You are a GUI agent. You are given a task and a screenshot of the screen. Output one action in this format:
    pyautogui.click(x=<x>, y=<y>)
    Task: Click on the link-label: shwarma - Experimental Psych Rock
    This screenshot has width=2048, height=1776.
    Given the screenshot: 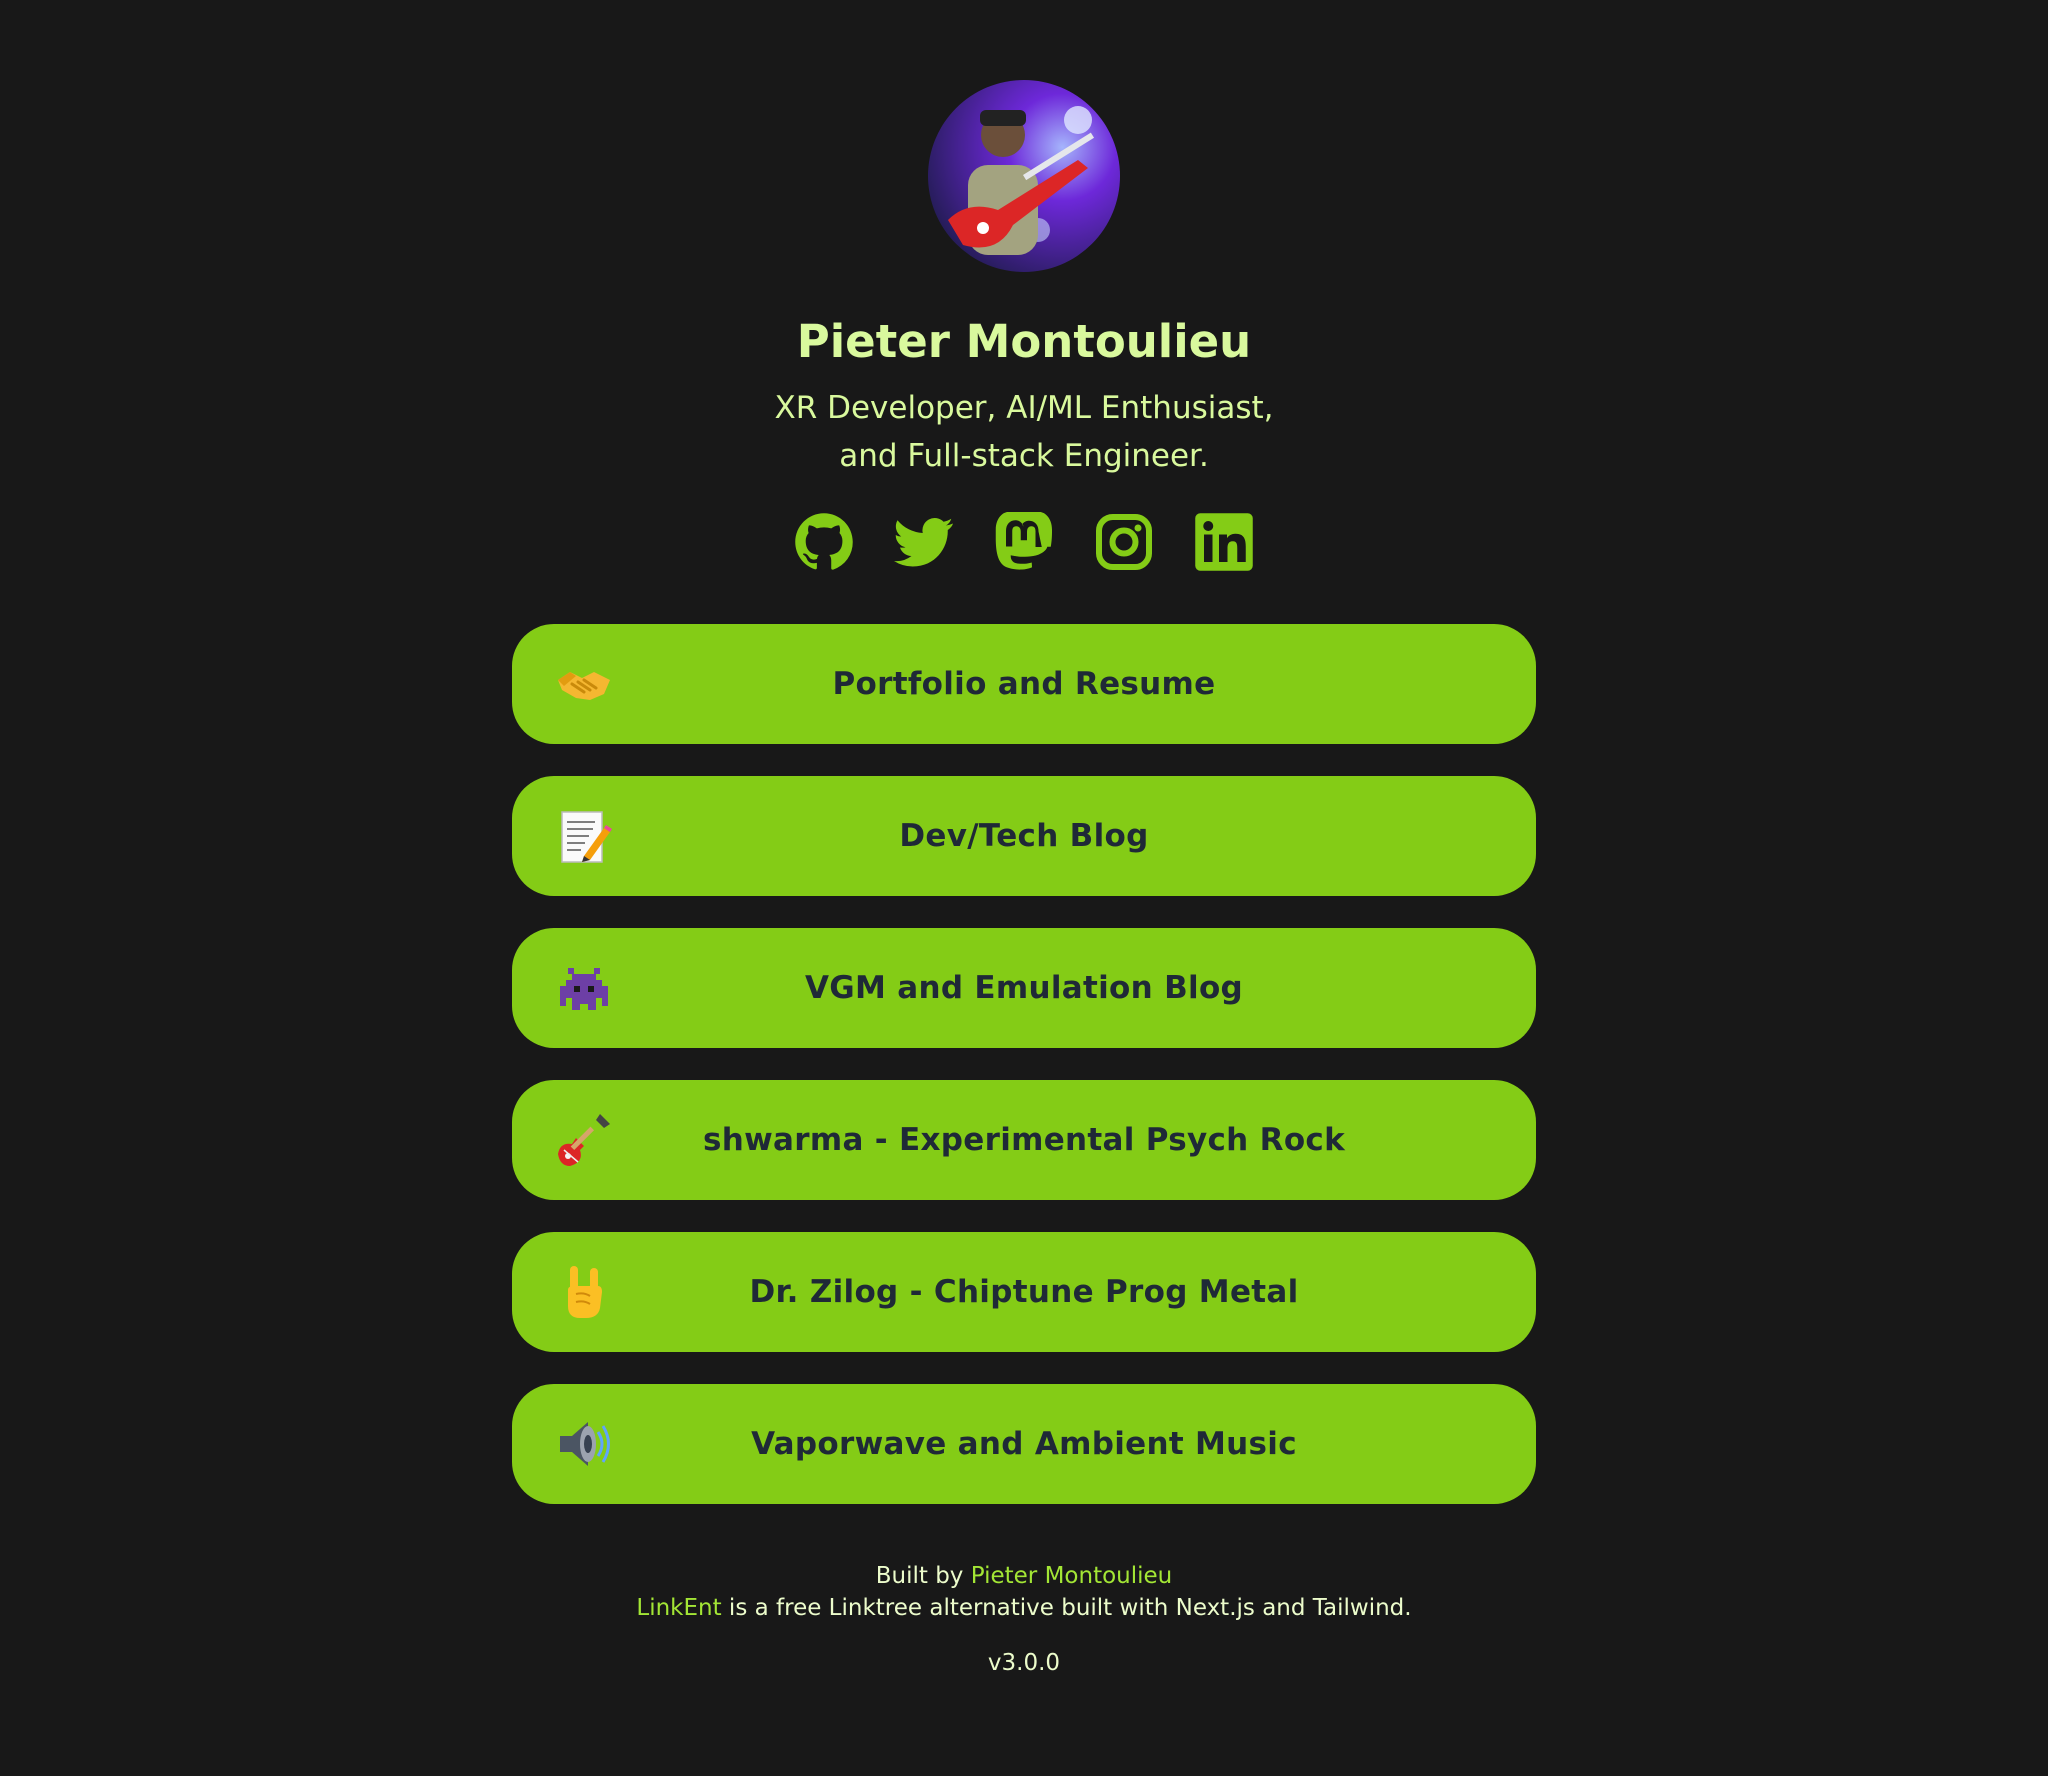 What is the action you would take?
    pyautogui.click(x=1024, y=1140)
    